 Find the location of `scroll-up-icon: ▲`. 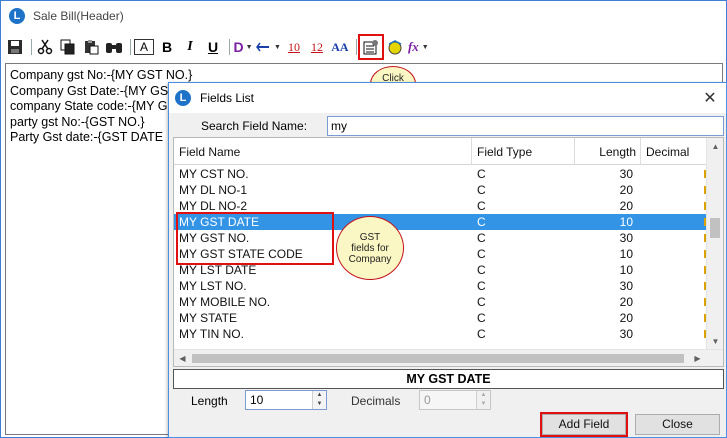

scroll-up-icon: ▲ is located at coordinates (715, 146).